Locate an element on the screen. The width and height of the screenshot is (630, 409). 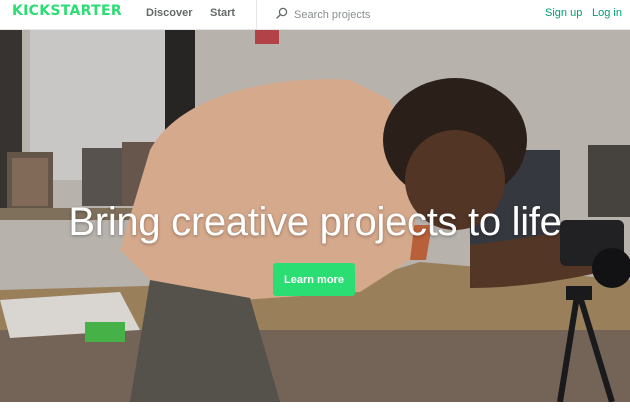
sign-up-link: Sign up is located at coordinates (563, 13).